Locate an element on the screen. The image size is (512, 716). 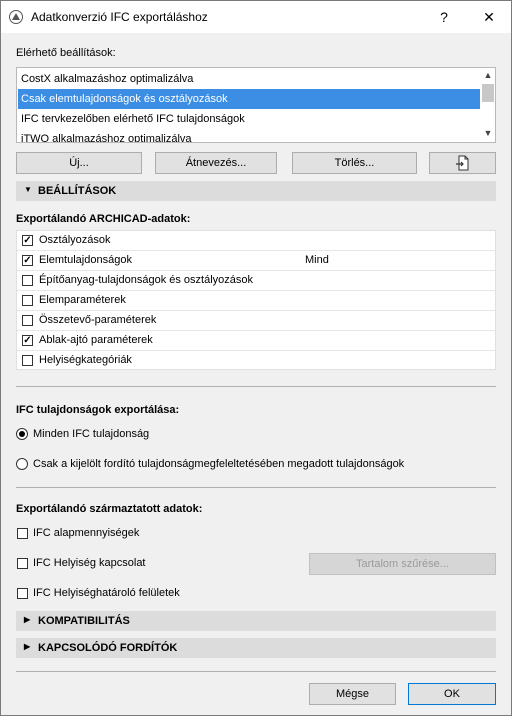
collapse-triangle-icon: ▼ is located at coordinates (28, 189).